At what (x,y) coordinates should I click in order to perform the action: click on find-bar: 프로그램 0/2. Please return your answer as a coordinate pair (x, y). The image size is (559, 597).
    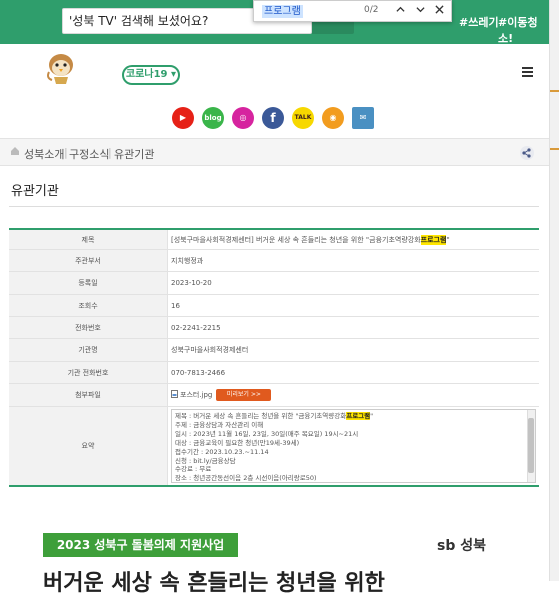
    Looking at the image, I should click on (352, 11).